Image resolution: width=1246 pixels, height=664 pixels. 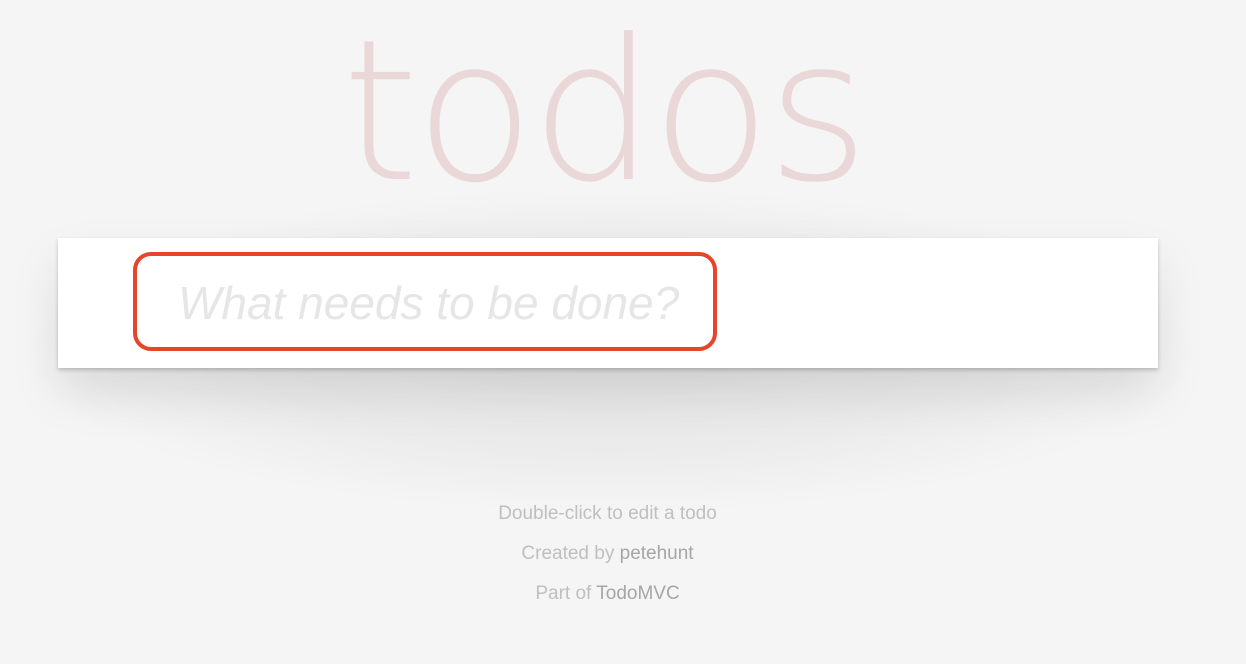 I want to click on part-of-line: Part of TodoMVC, so click(x=607, y=594).